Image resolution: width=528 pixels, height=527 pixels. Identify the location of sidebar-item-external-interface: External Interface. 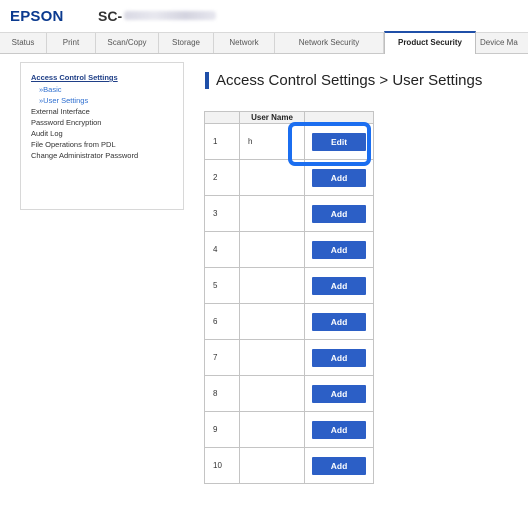
(60, 111).